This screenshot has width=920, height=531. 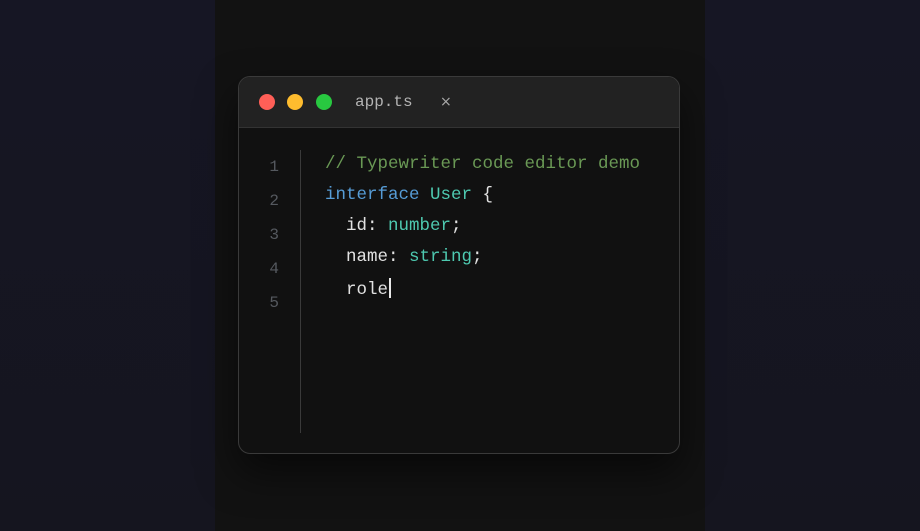 I want to click on line-number-5: 5, so click(x=274, y=303).